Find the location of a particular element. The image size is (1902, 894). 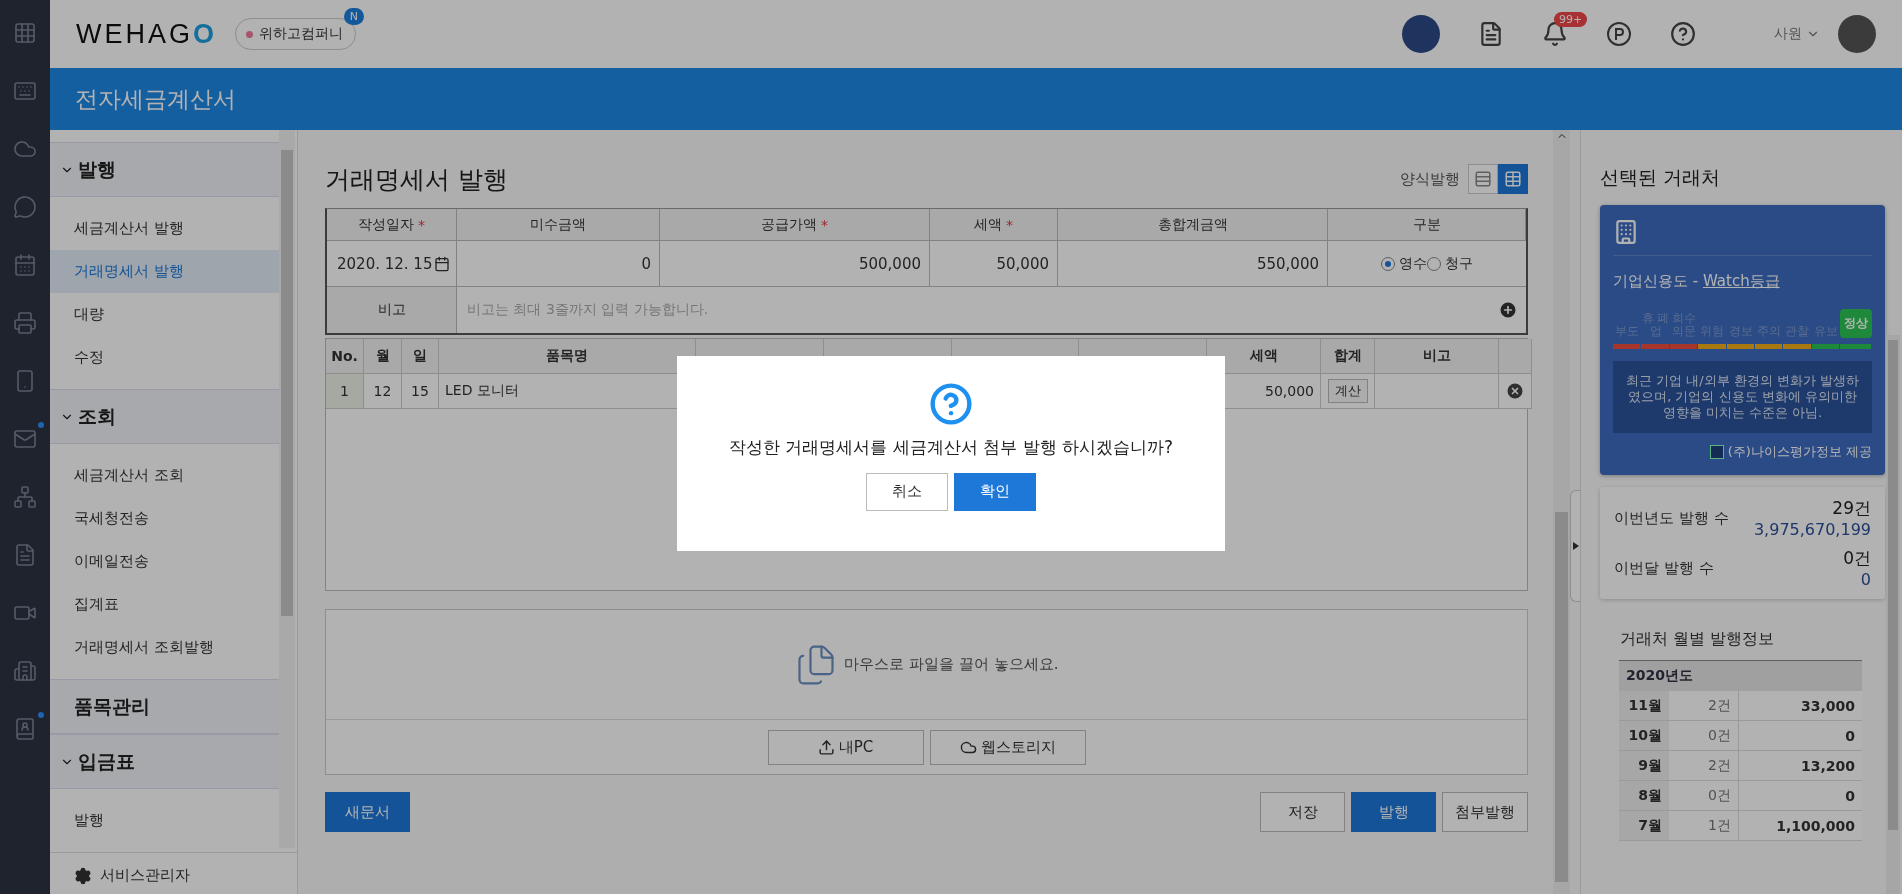

drop-hint: 마우스로 파일을 끌어 놓으세요. is located at coordinates (951, 664).